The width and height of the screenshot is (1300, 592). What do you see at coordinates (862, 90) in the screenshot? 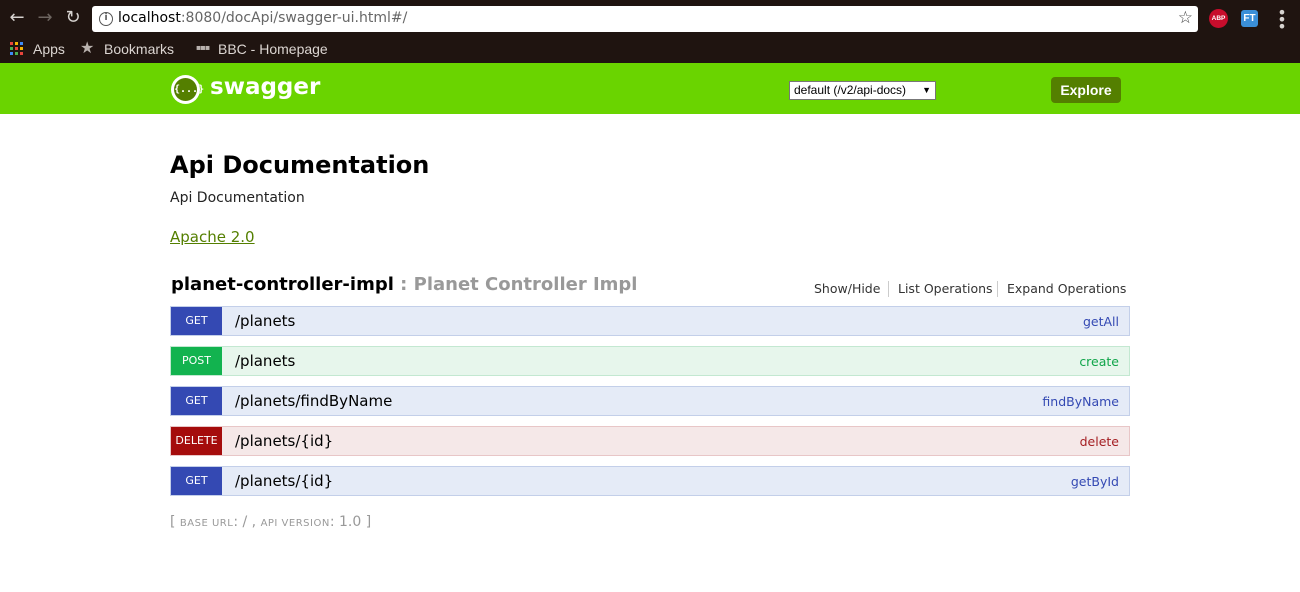
I see `api-spec-select: default (/v2/api-docs) ▼` at bounding box center [862, 90].